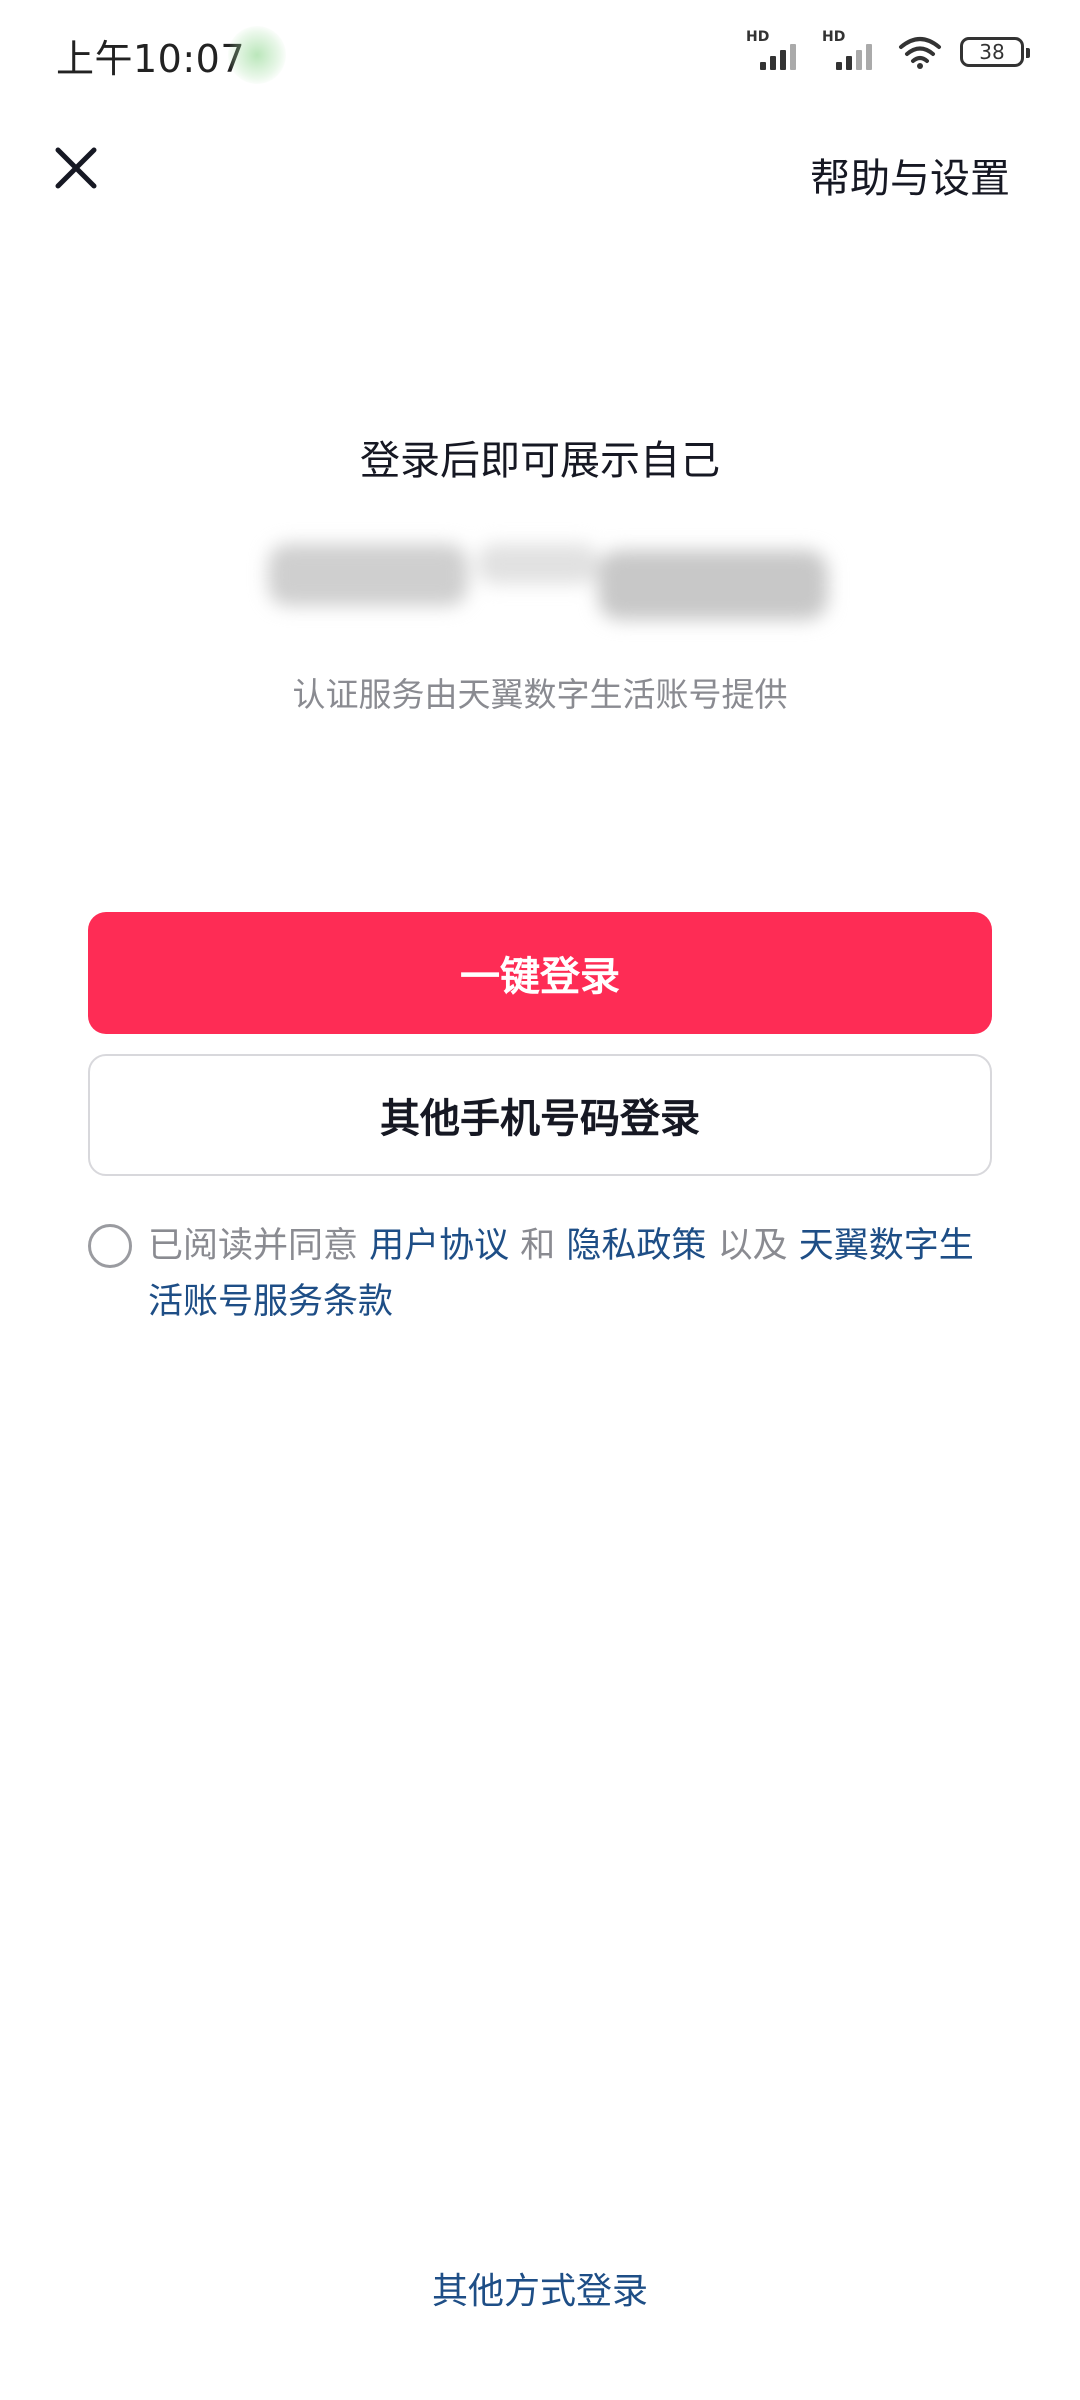 Image resolution: width=1080 pixels, height=2400 pixels. What do you see at coordinates (920, 53) in the screenshot?
I see `wifi-icon` at bounding box center [920, 53].